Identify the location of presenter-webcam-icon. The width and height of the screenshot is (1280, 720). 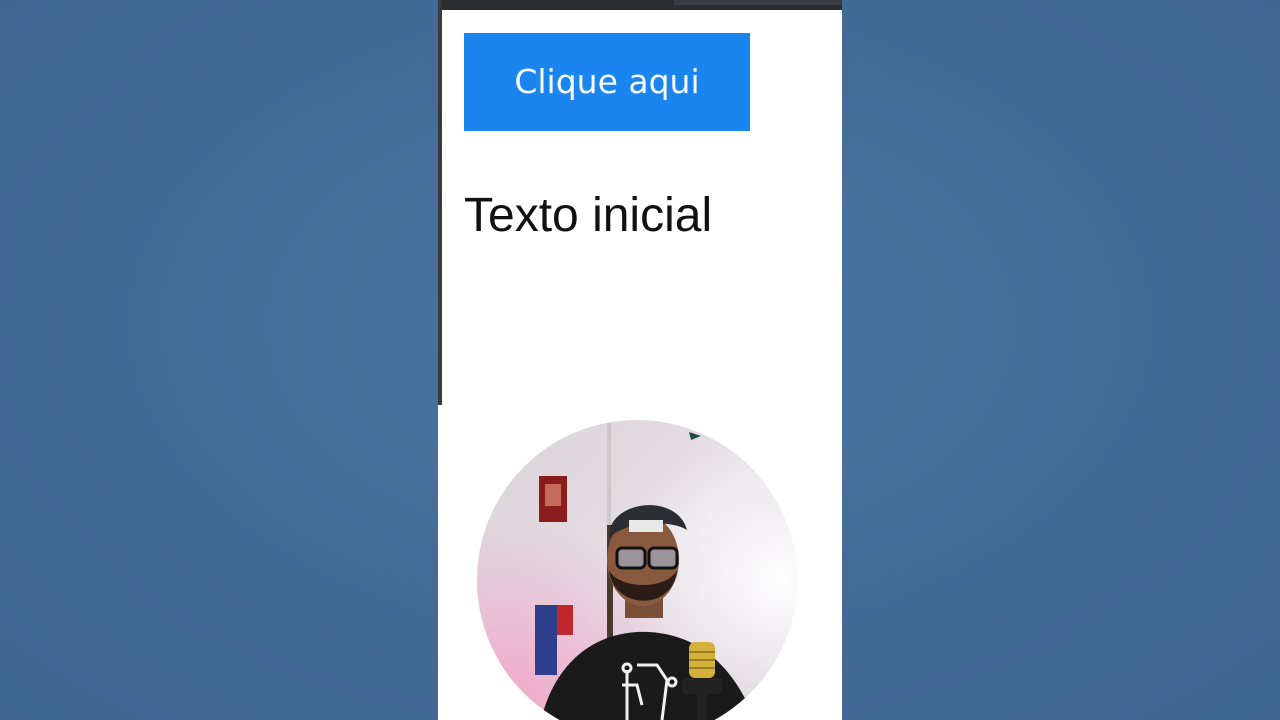
(637, 570).